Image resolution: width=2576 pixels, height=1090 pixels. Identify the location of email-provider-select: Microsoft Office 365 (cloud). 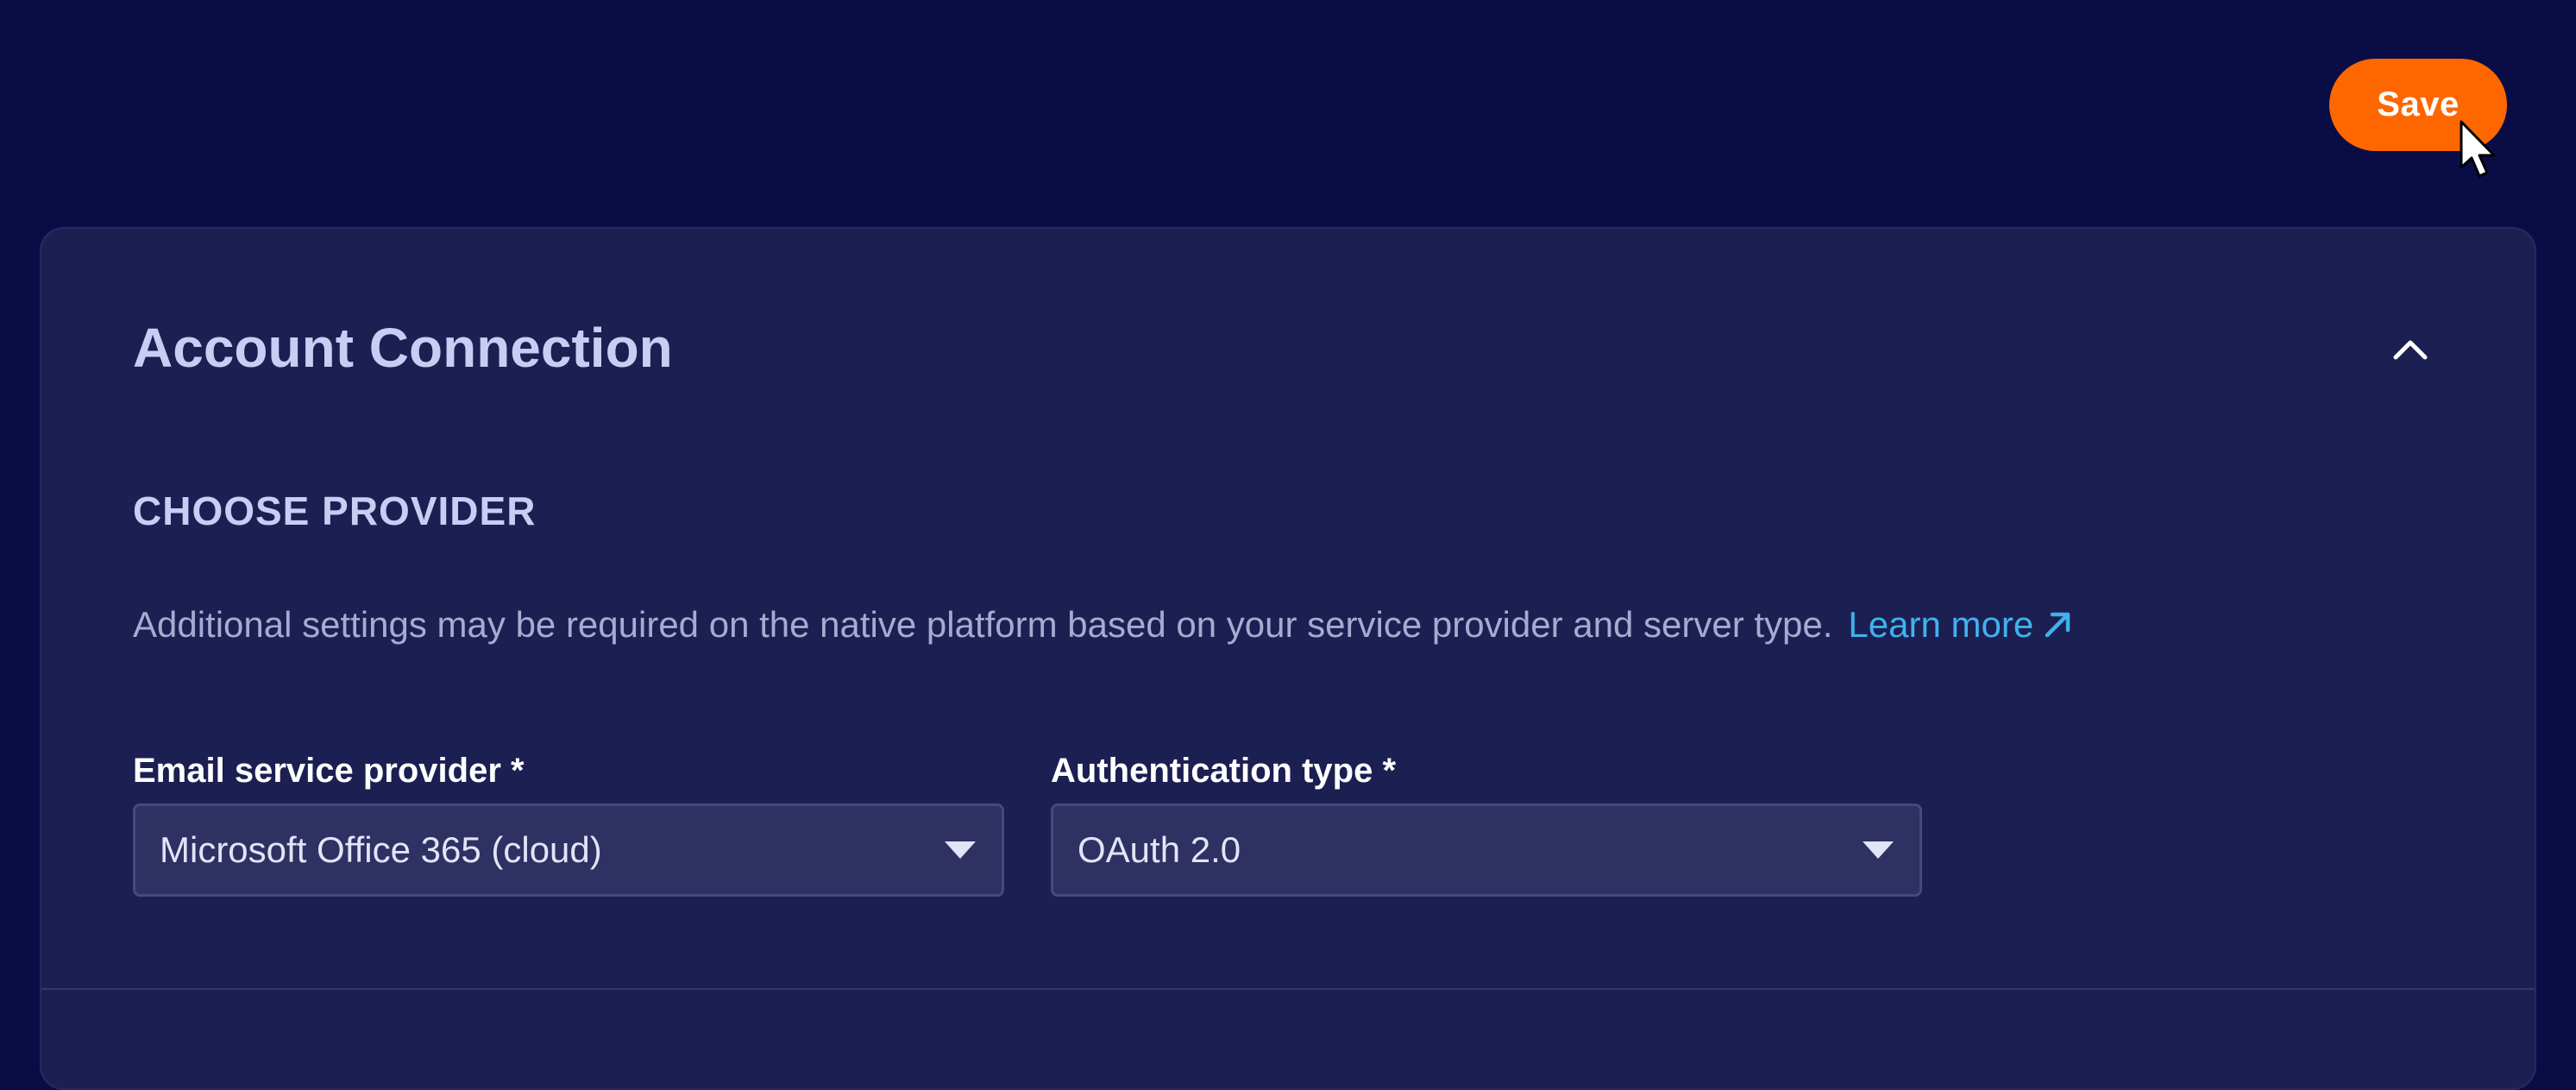
(568, 850).